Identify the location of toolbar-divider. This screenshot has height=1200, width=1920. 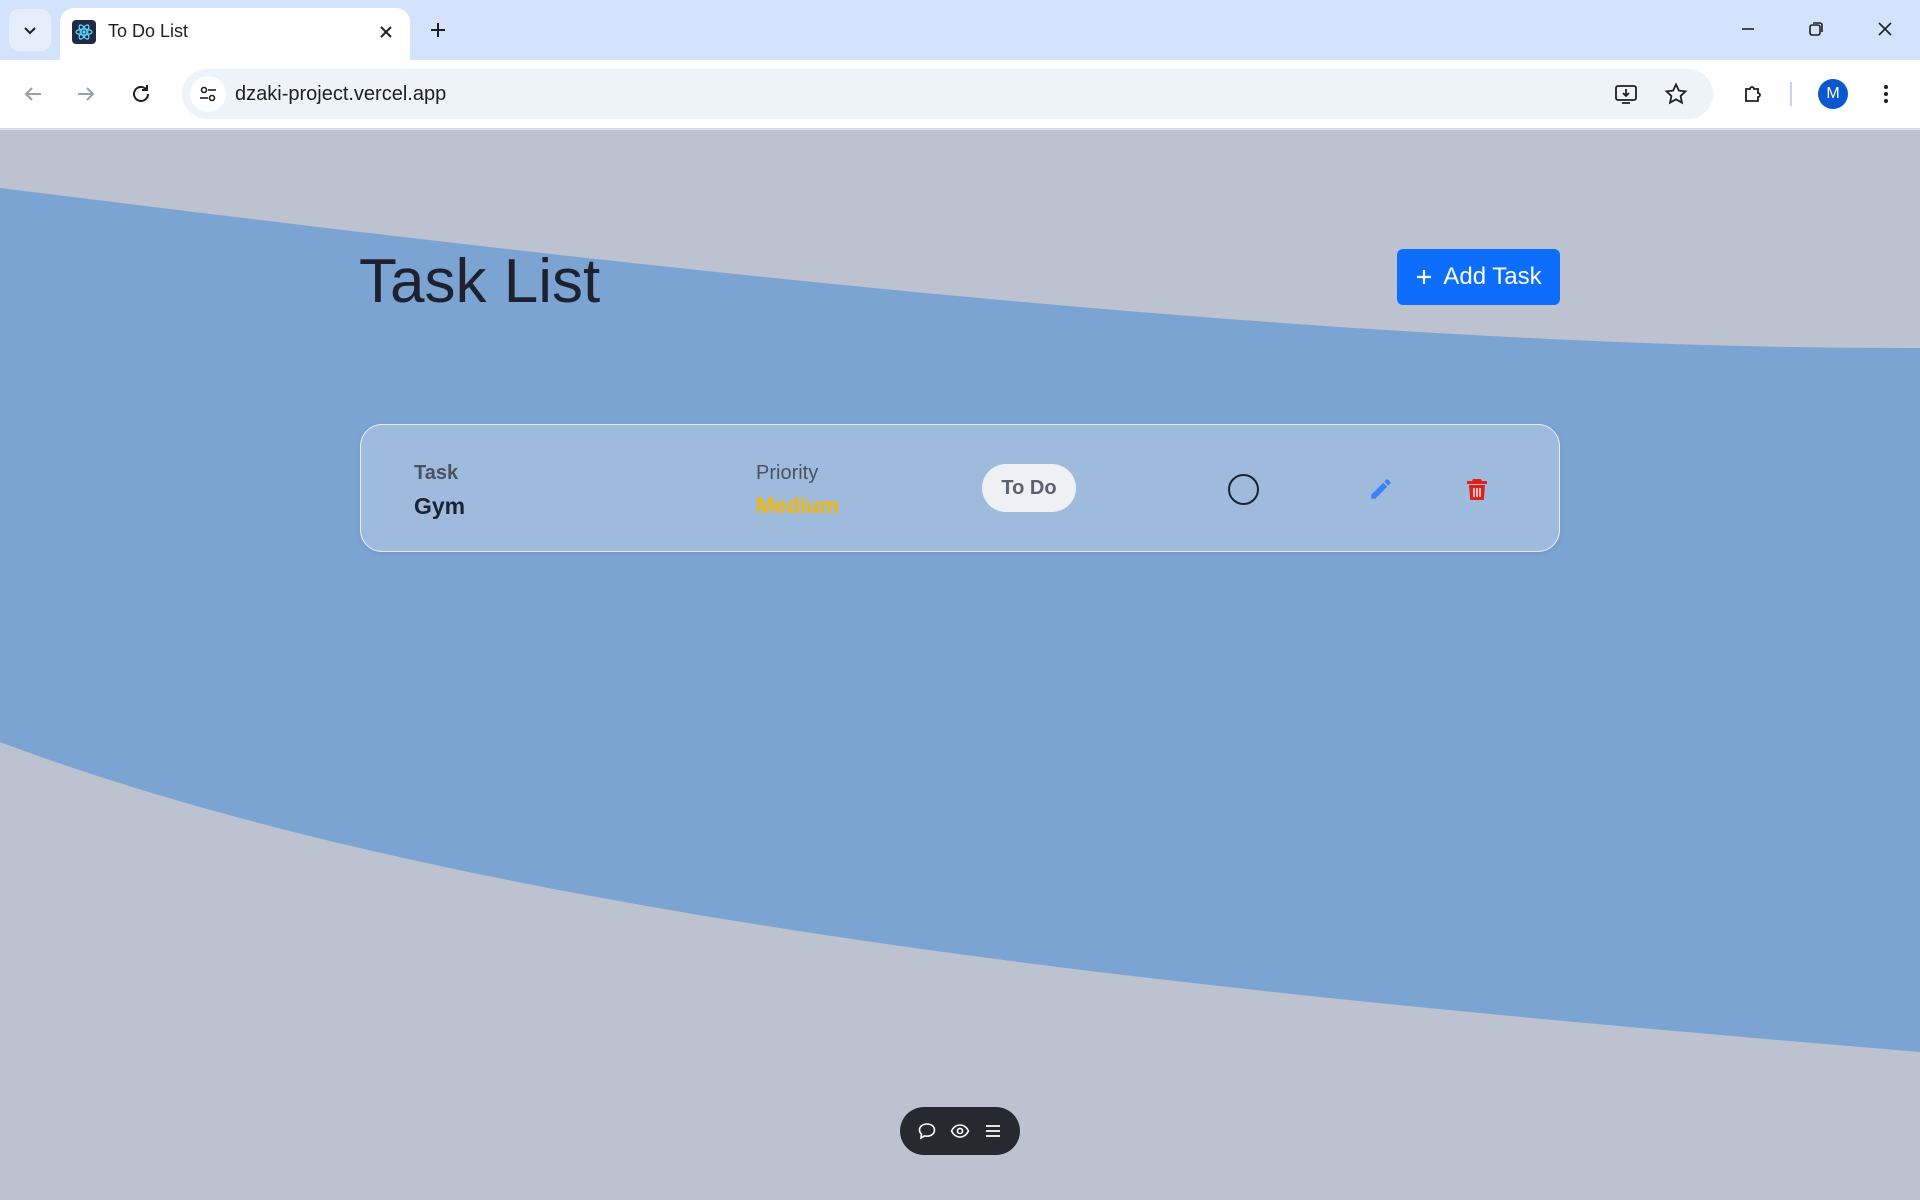
(1791, 94).